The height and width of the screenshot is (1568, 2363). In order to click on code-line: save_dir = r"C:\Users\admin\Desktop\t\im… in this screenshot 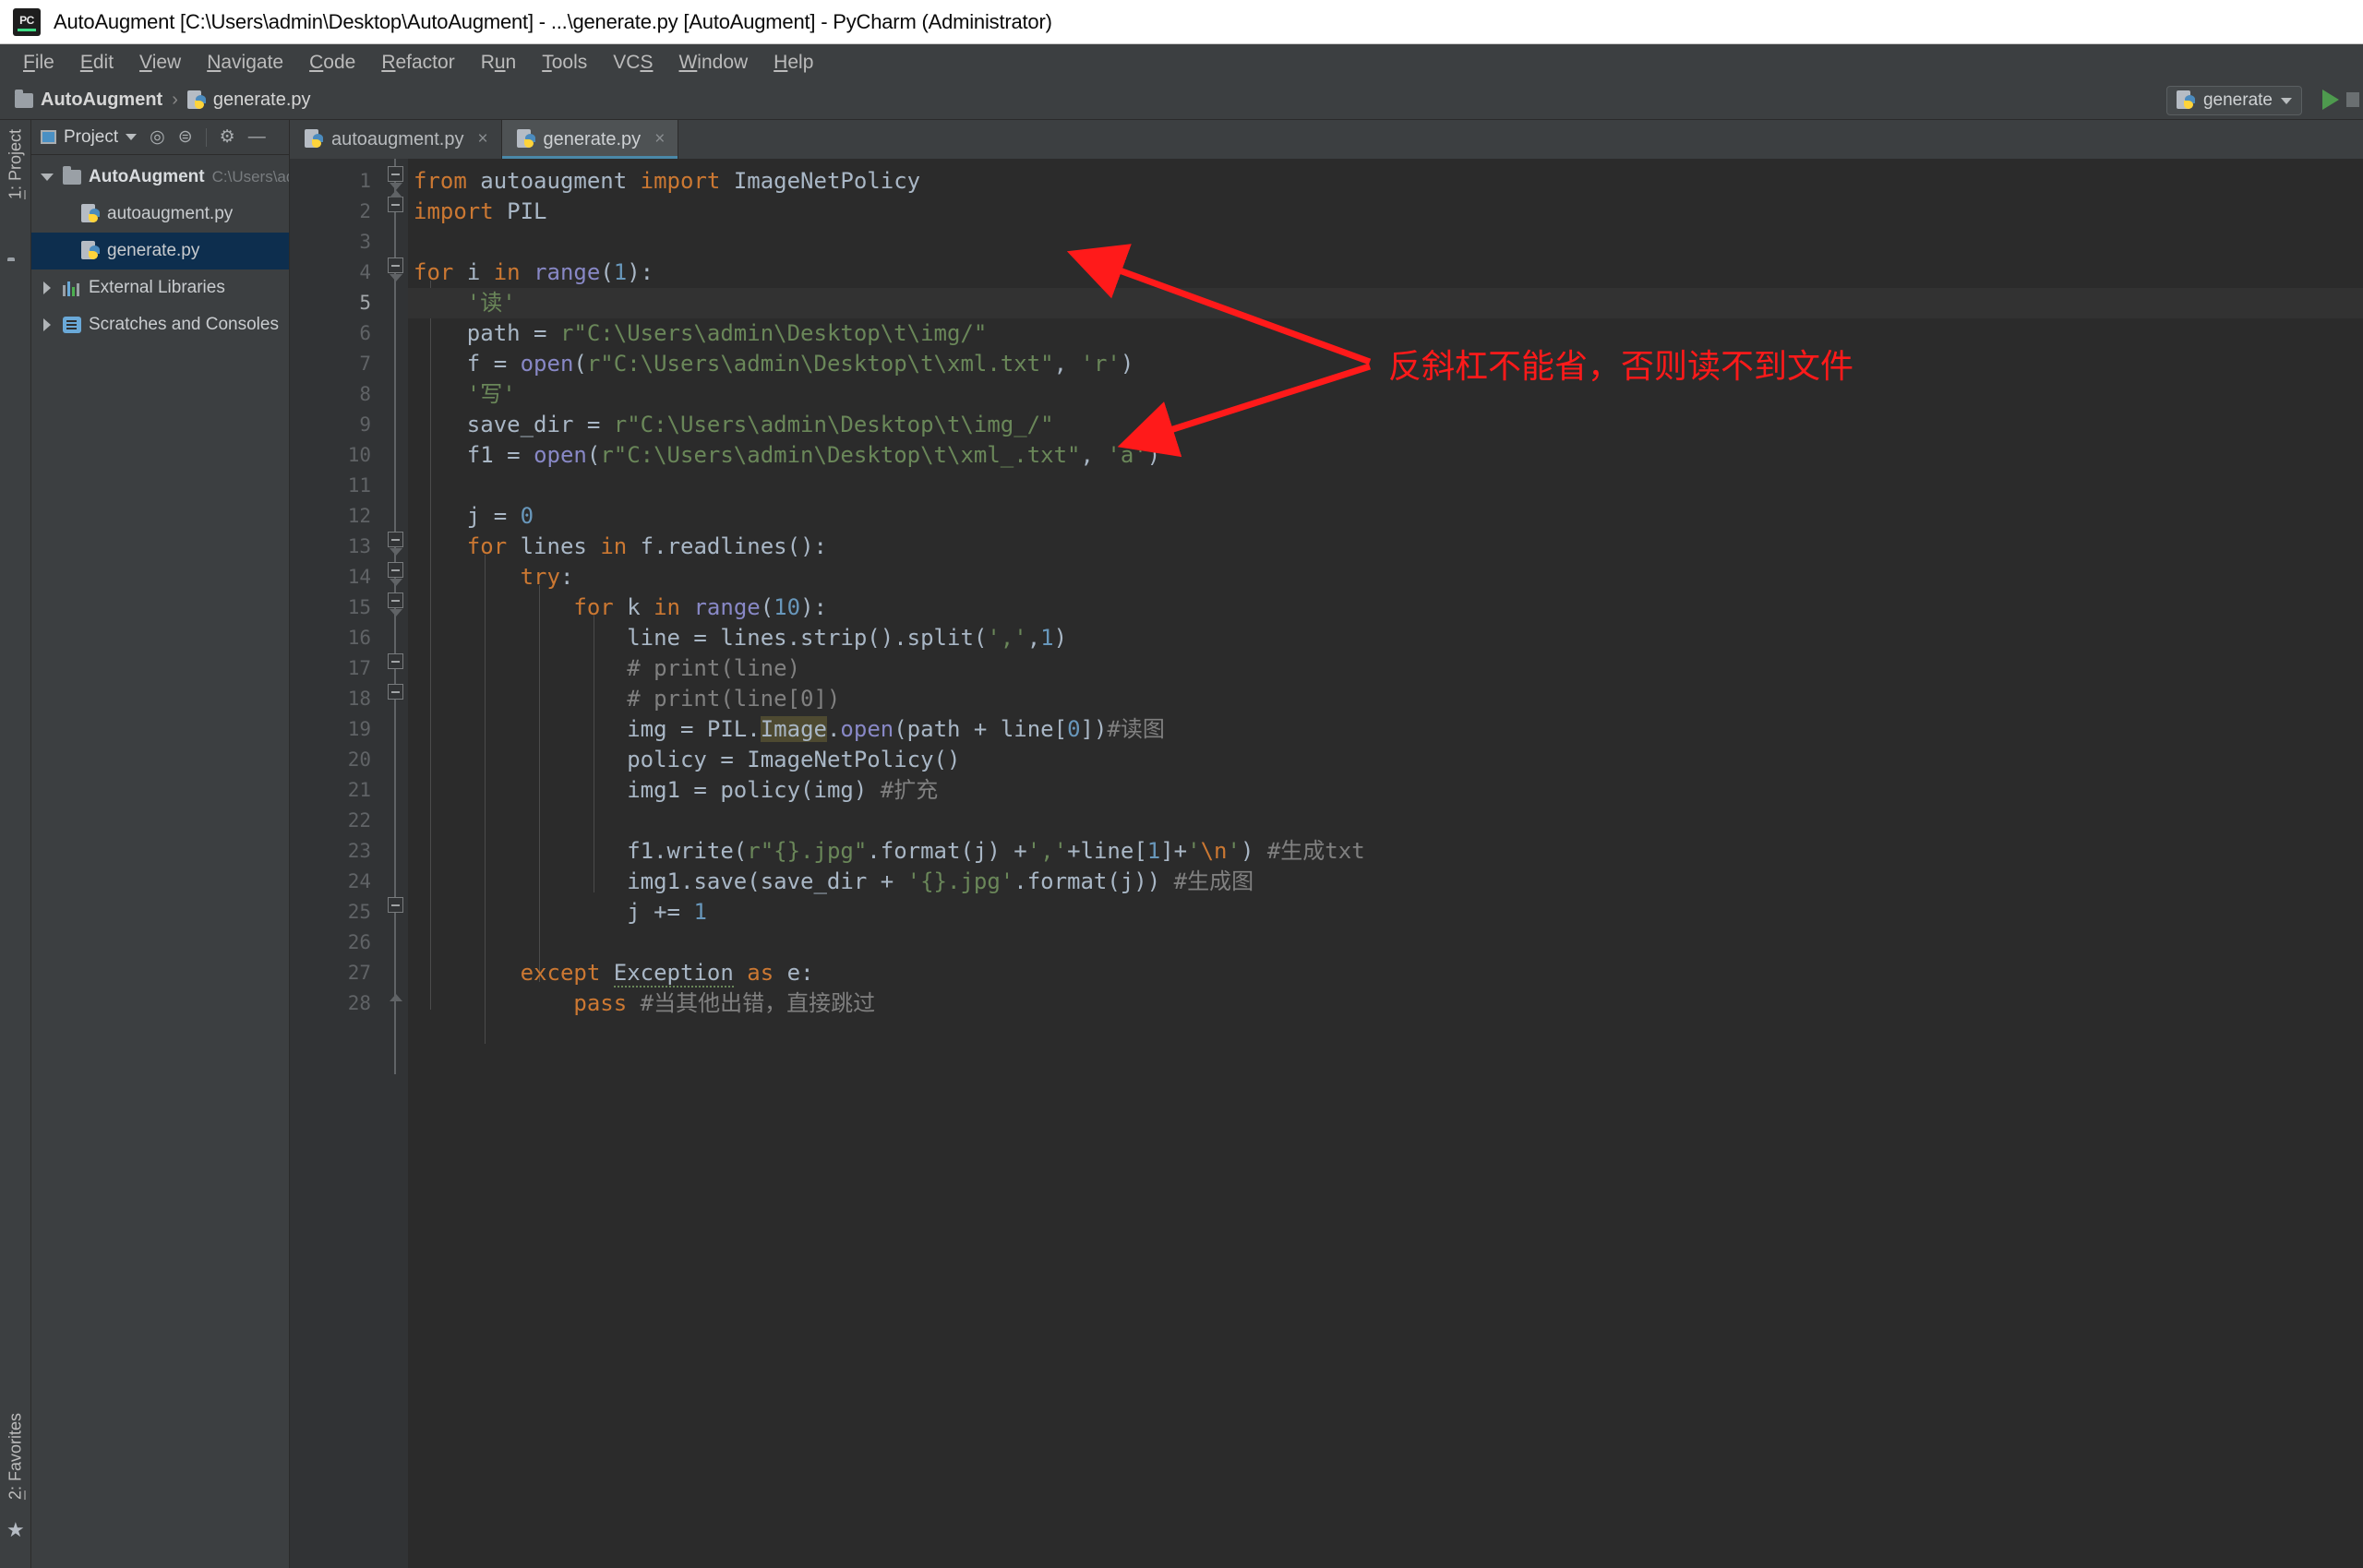, I will do `click(734, 425)`.